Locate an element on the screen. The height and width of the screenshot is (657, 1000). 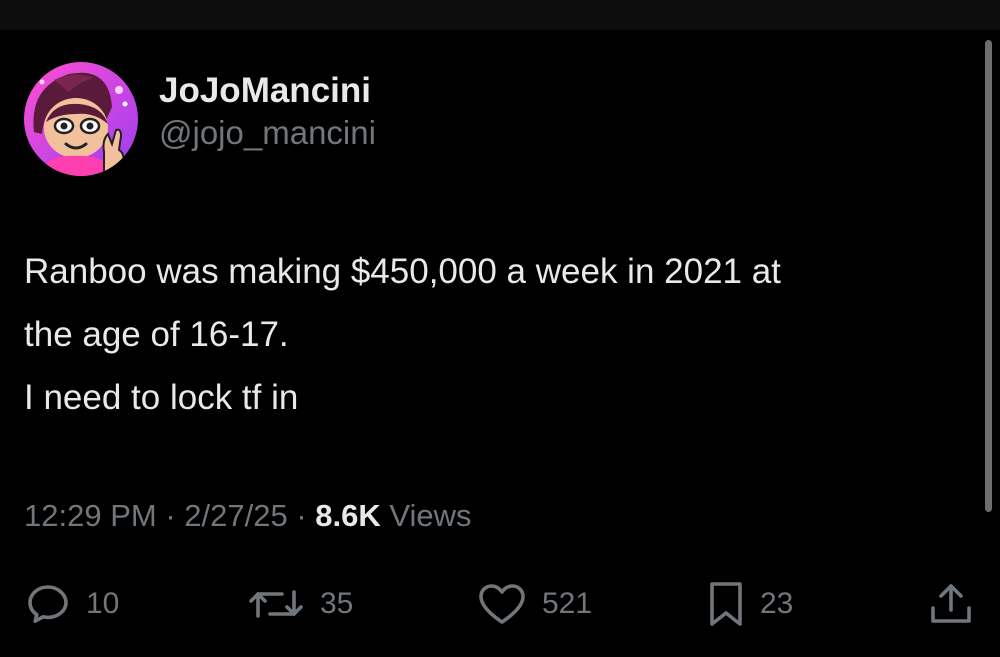
tweet-author: JoJoMancini @jojo_mancini is located at coordinates (200, 119).